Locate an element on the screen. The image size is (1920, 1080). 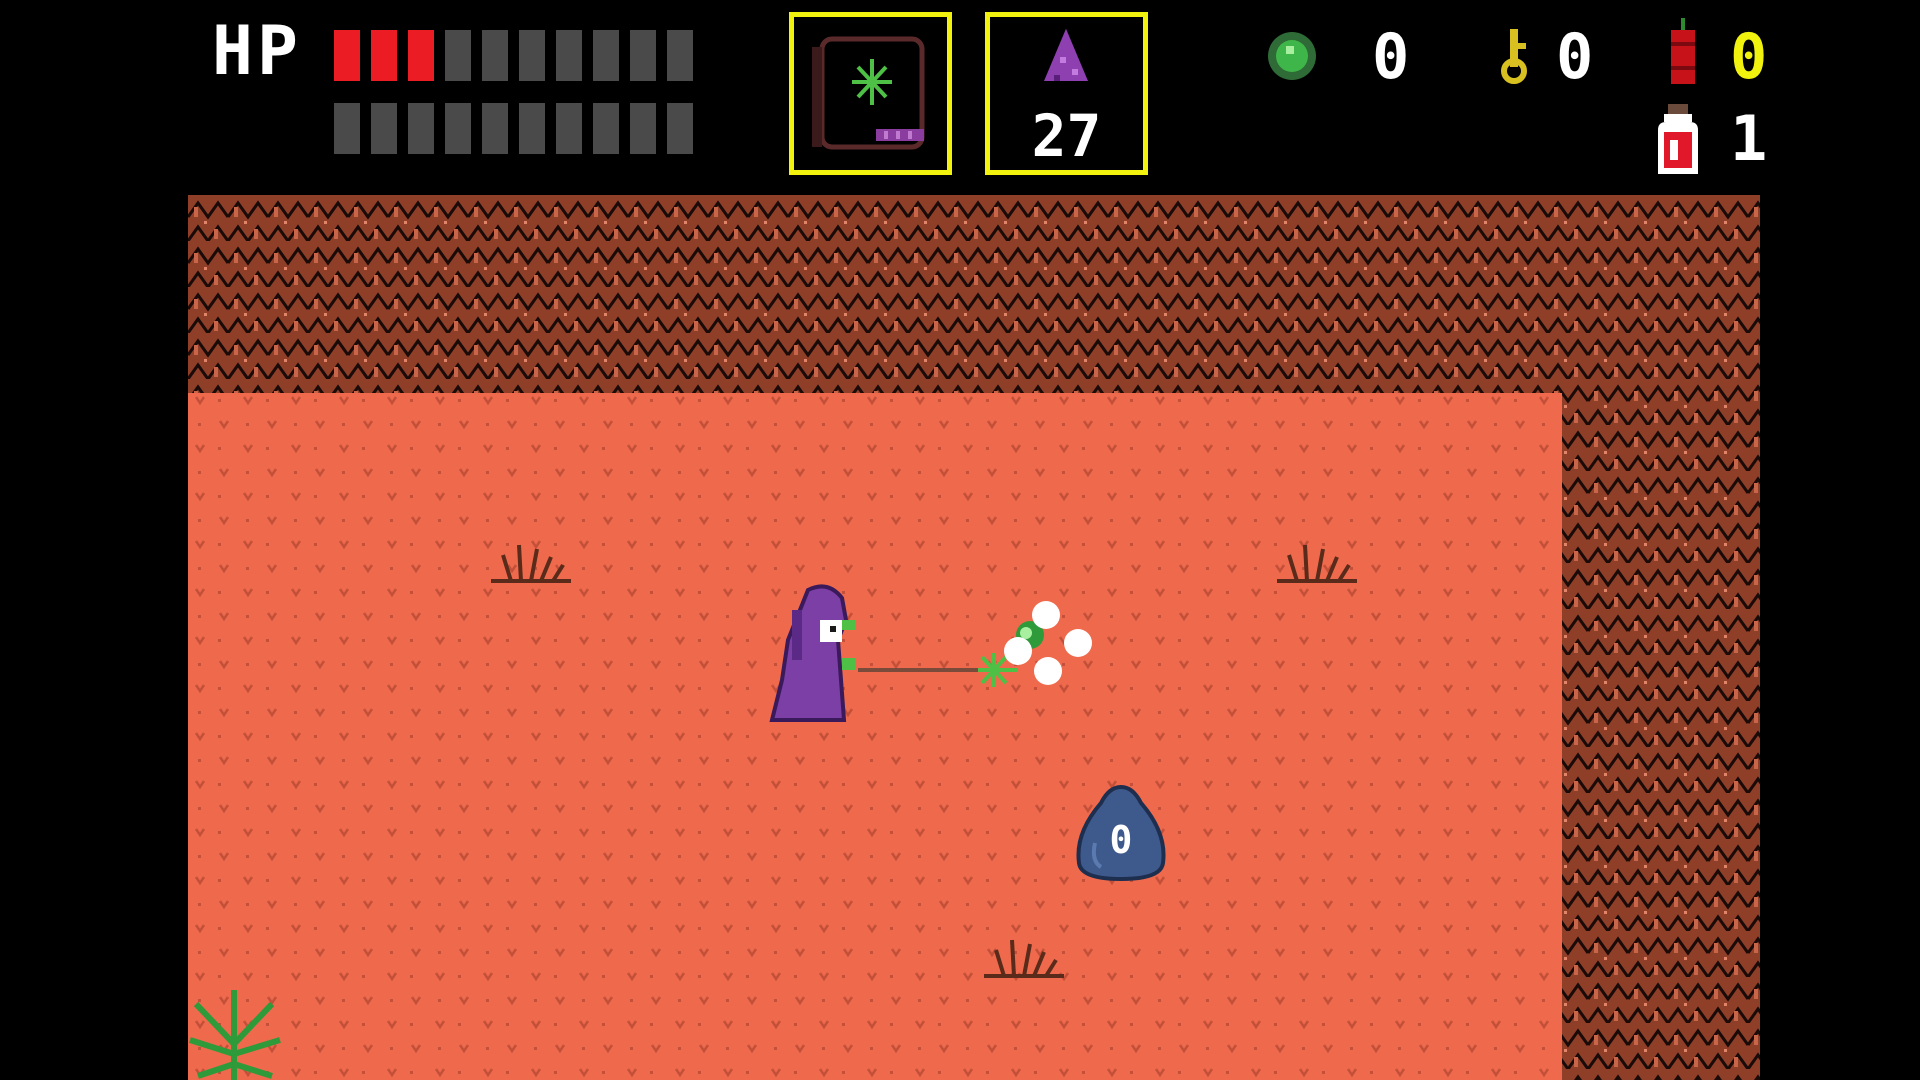
health-potion-icon is located at coordinates (1678, 139).